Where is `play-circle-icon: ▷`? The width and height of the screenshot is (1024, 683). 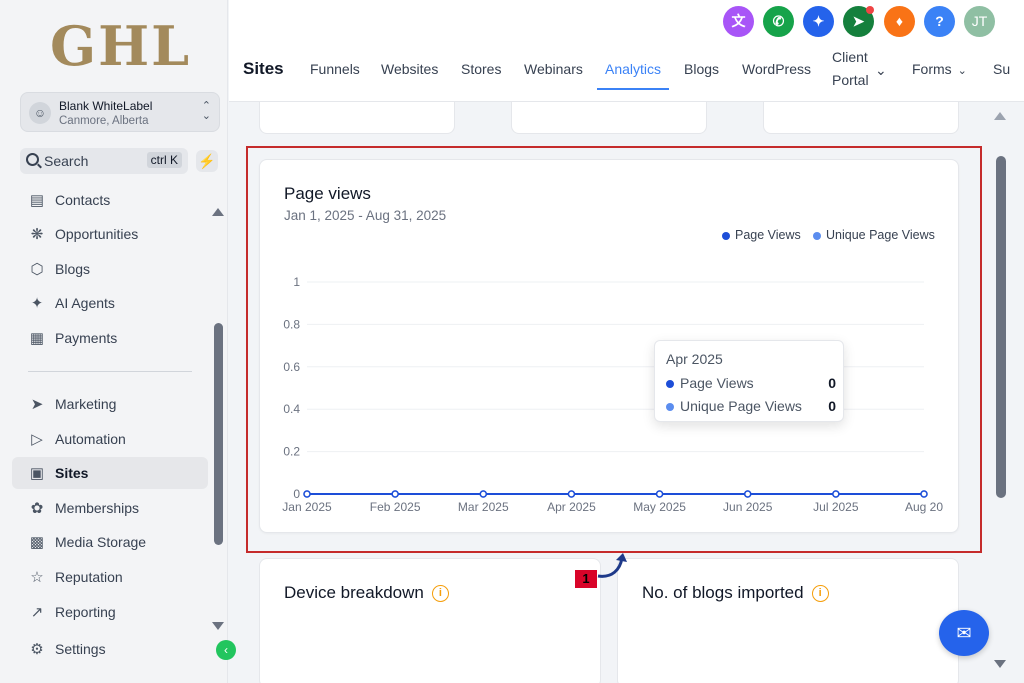
play-circle-icon: ▷ is located at coordinates (37, 439).